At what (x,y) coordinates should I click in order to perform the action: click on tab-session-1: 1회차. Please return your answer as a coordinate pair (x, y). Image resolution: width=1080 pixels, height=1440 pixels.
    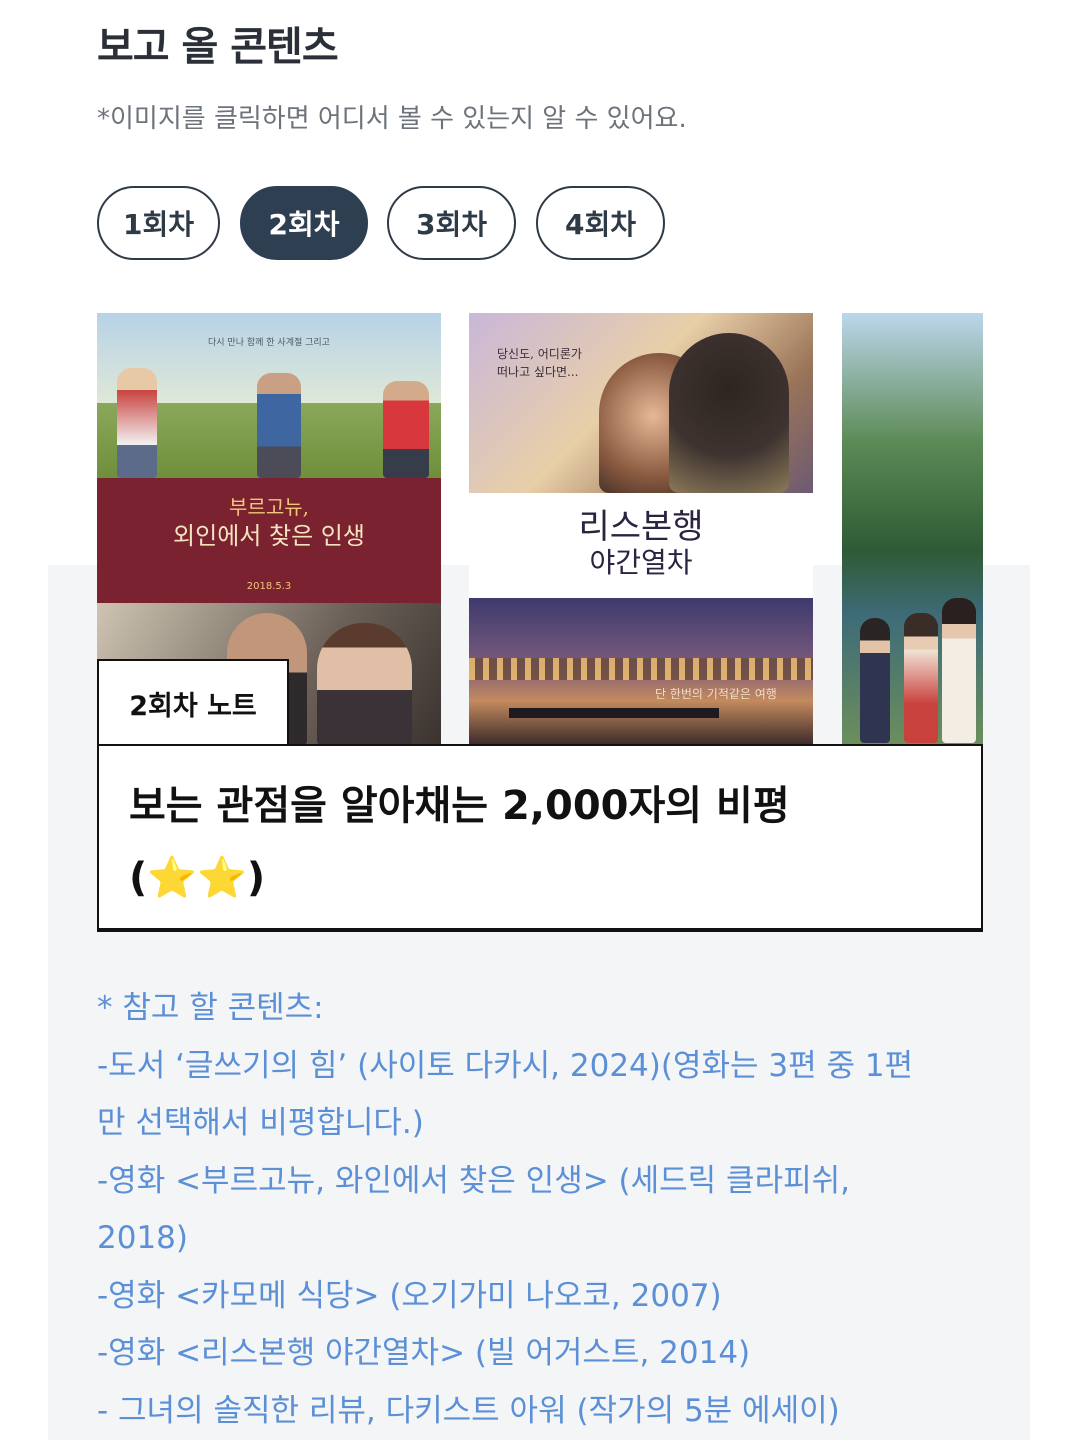
    Looking at the image, I should click on (158, 223).